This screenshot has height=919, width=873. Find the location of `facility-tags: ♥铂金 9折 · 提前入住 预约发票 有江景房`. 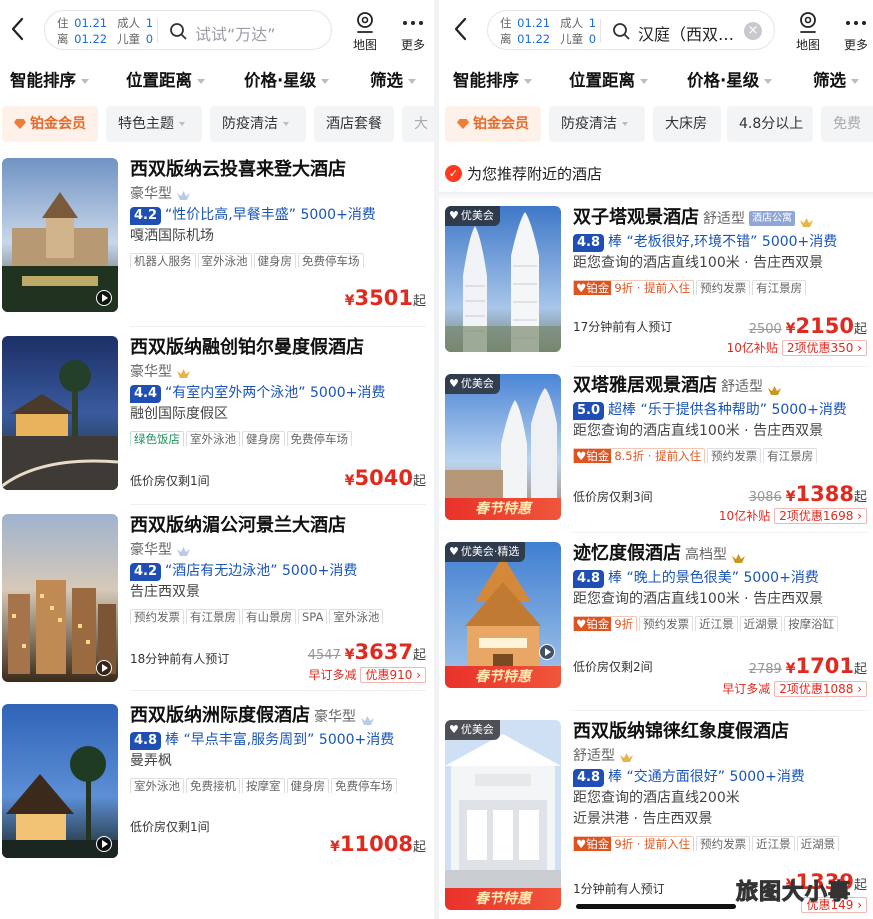

facility-tags: ♥铂金 9折 · 提前入住 预约发票 有江景房 is located at coordinates (720, 286).